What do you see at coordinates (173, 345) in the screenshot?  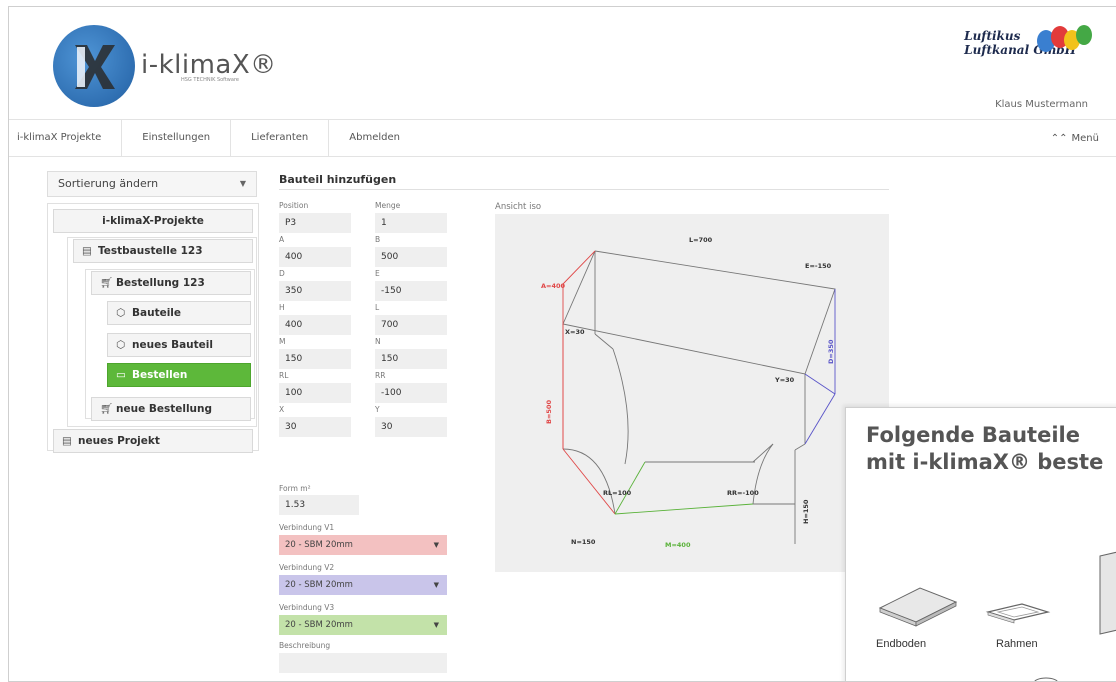 I see `tree-new-part-label: neues Bauteil` at bounding box center [173, 345].